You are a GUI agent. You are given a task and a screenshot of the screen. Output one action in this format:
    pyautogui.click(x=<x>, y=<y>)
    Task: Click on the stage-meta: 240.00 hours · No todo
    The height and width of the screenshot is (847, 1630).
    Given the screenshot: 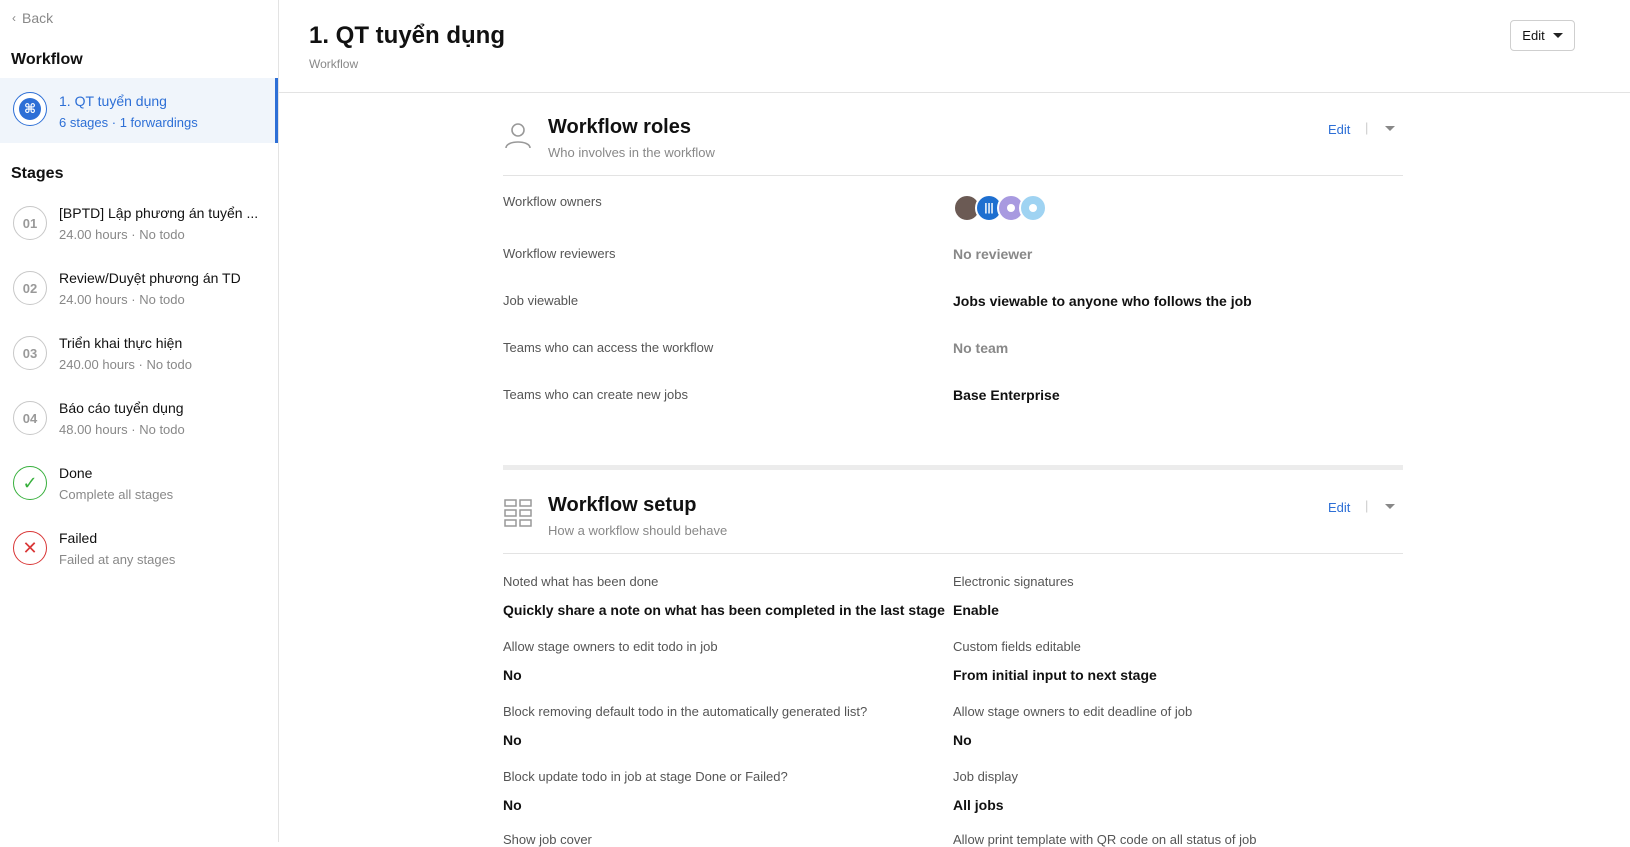 What is the action you would take?
    pyautogui.click(x=125, y=364)
    